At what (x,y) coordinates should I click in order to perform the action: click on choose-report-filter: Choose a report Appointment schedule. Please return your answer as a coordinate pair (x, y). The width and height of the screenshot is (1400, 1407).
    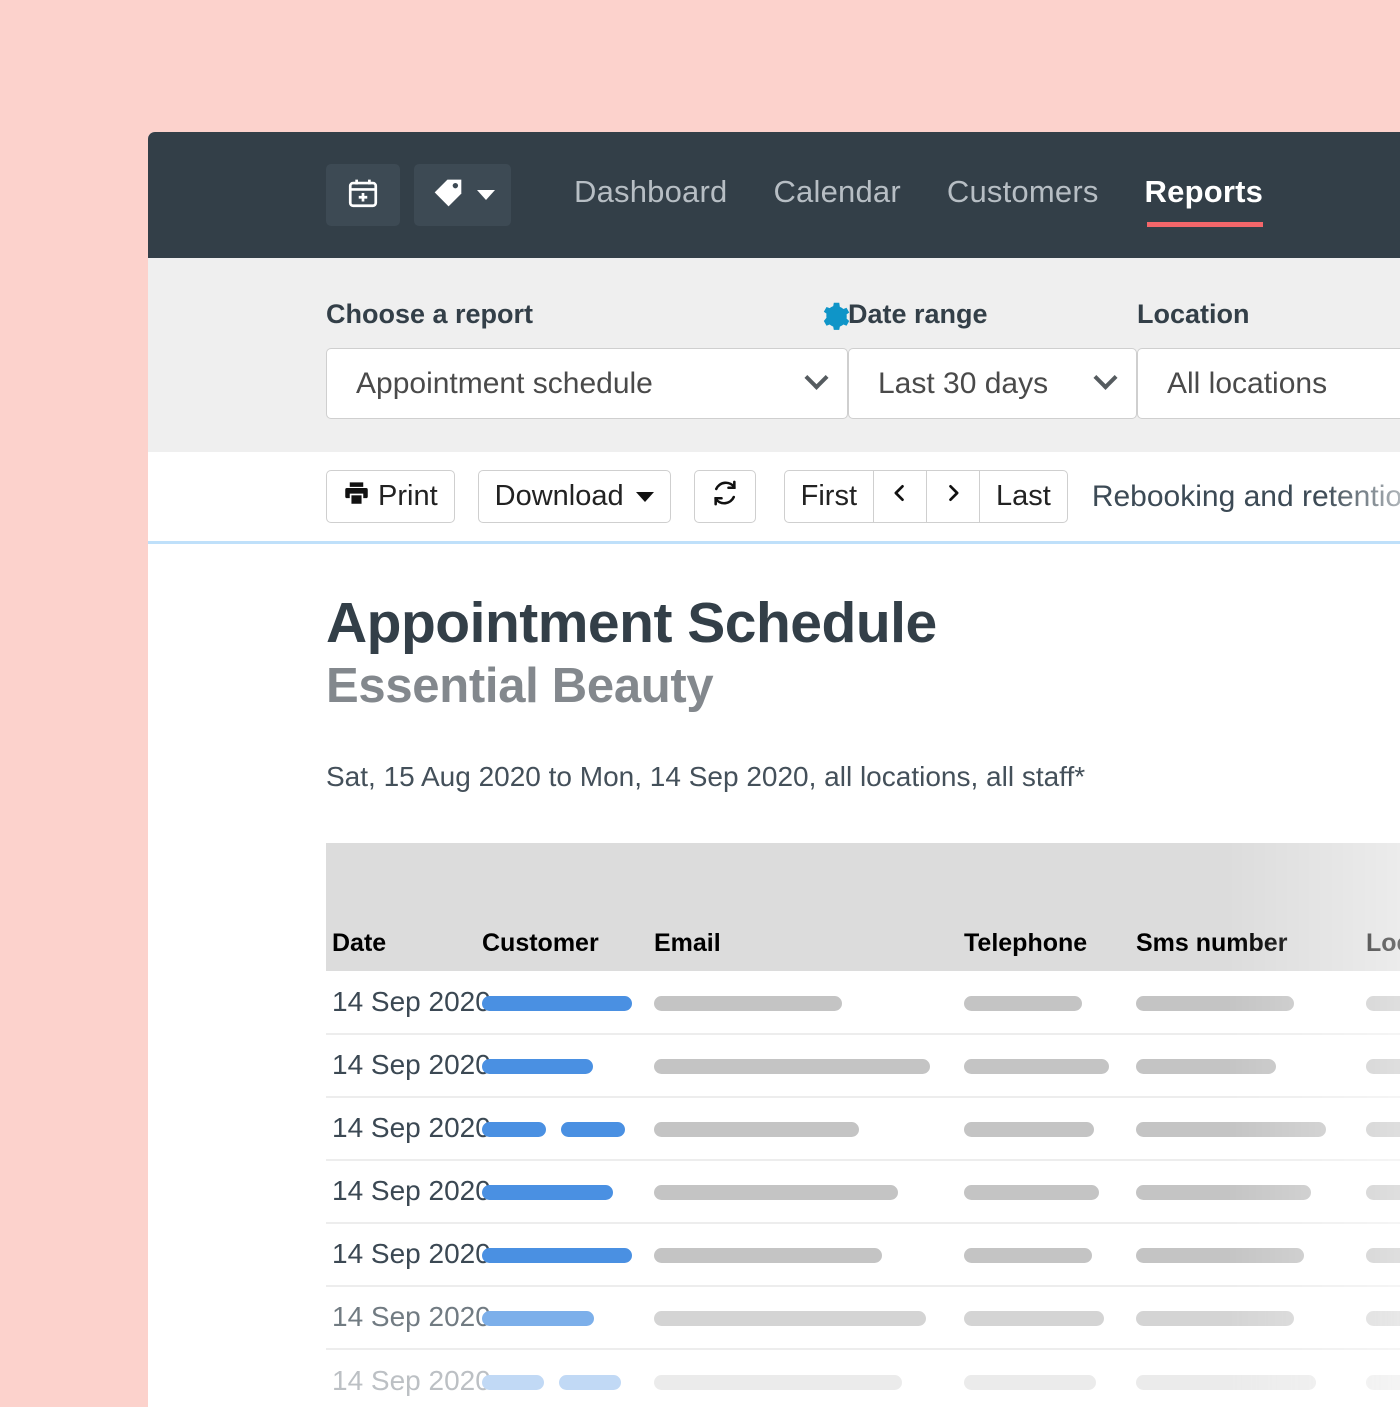
    Looking at the image, I should click on (588, 359).